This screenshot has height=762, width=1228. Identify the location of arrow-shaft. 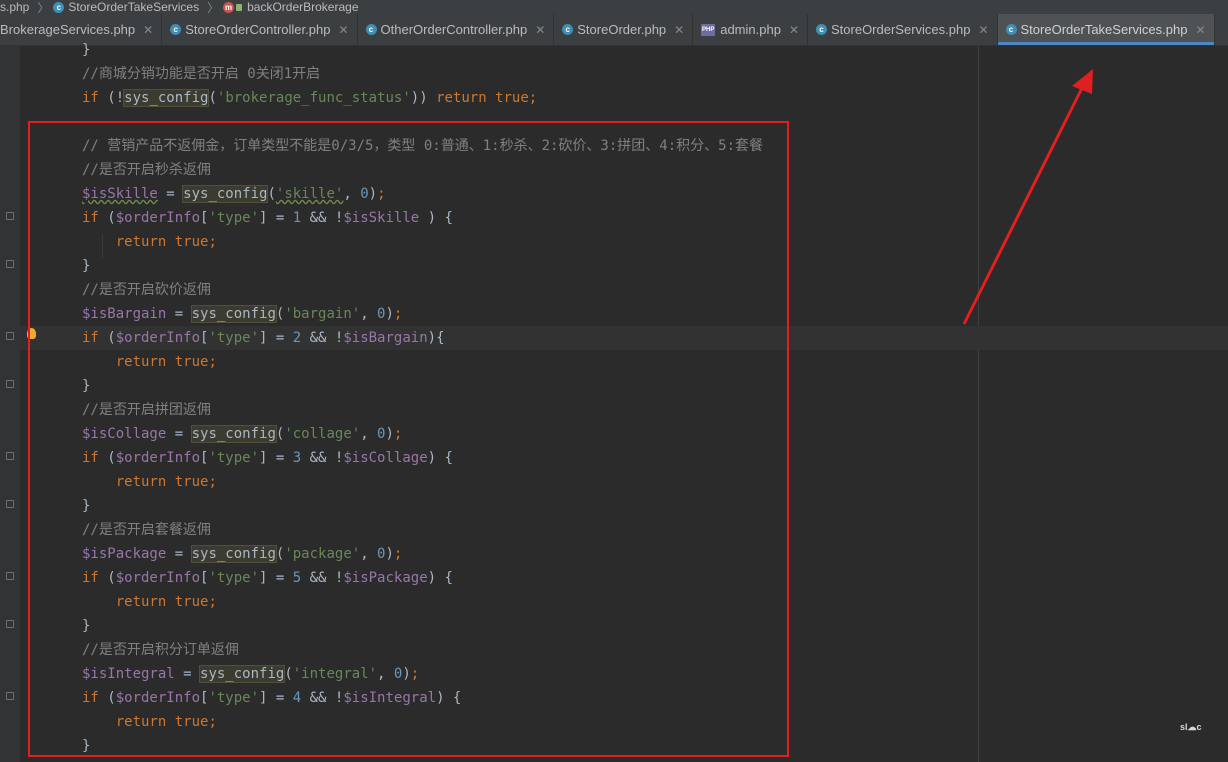
(1023, 205).